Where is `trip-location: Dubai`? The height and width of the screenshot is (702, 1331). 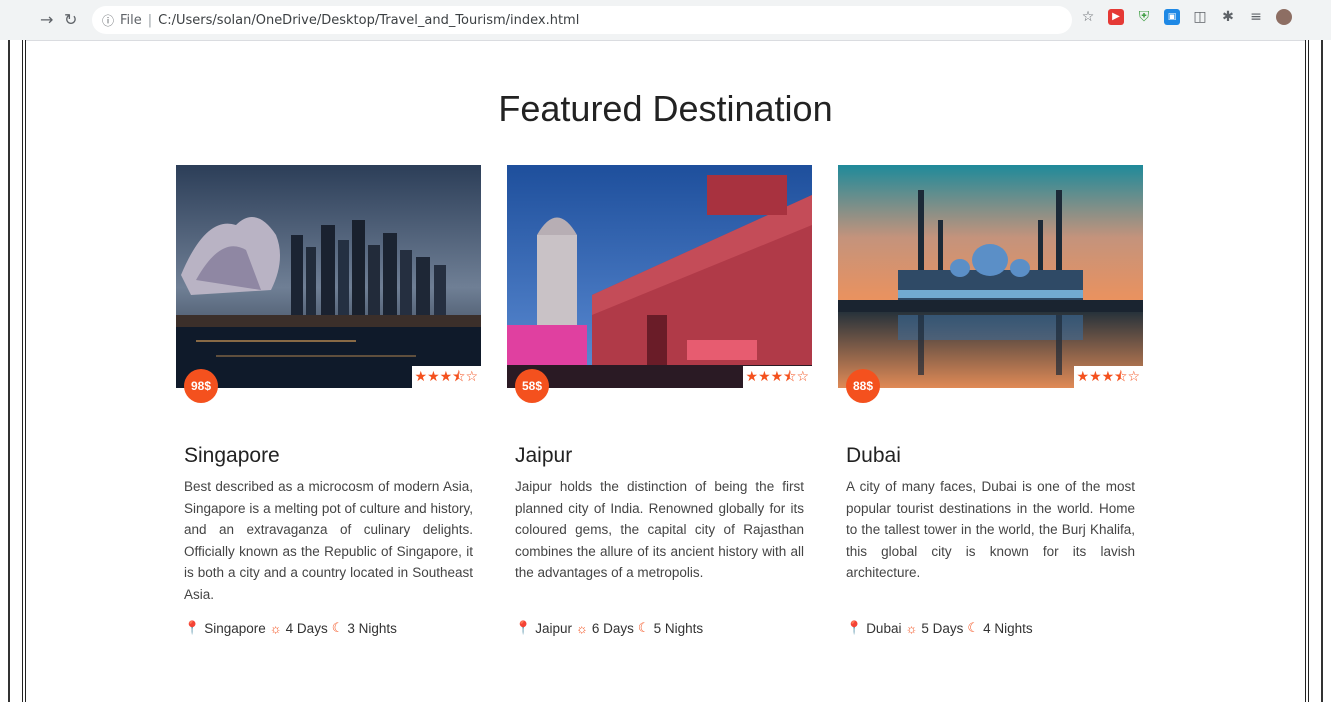 trip-location: Dubai is located at coordinates (884, 628).